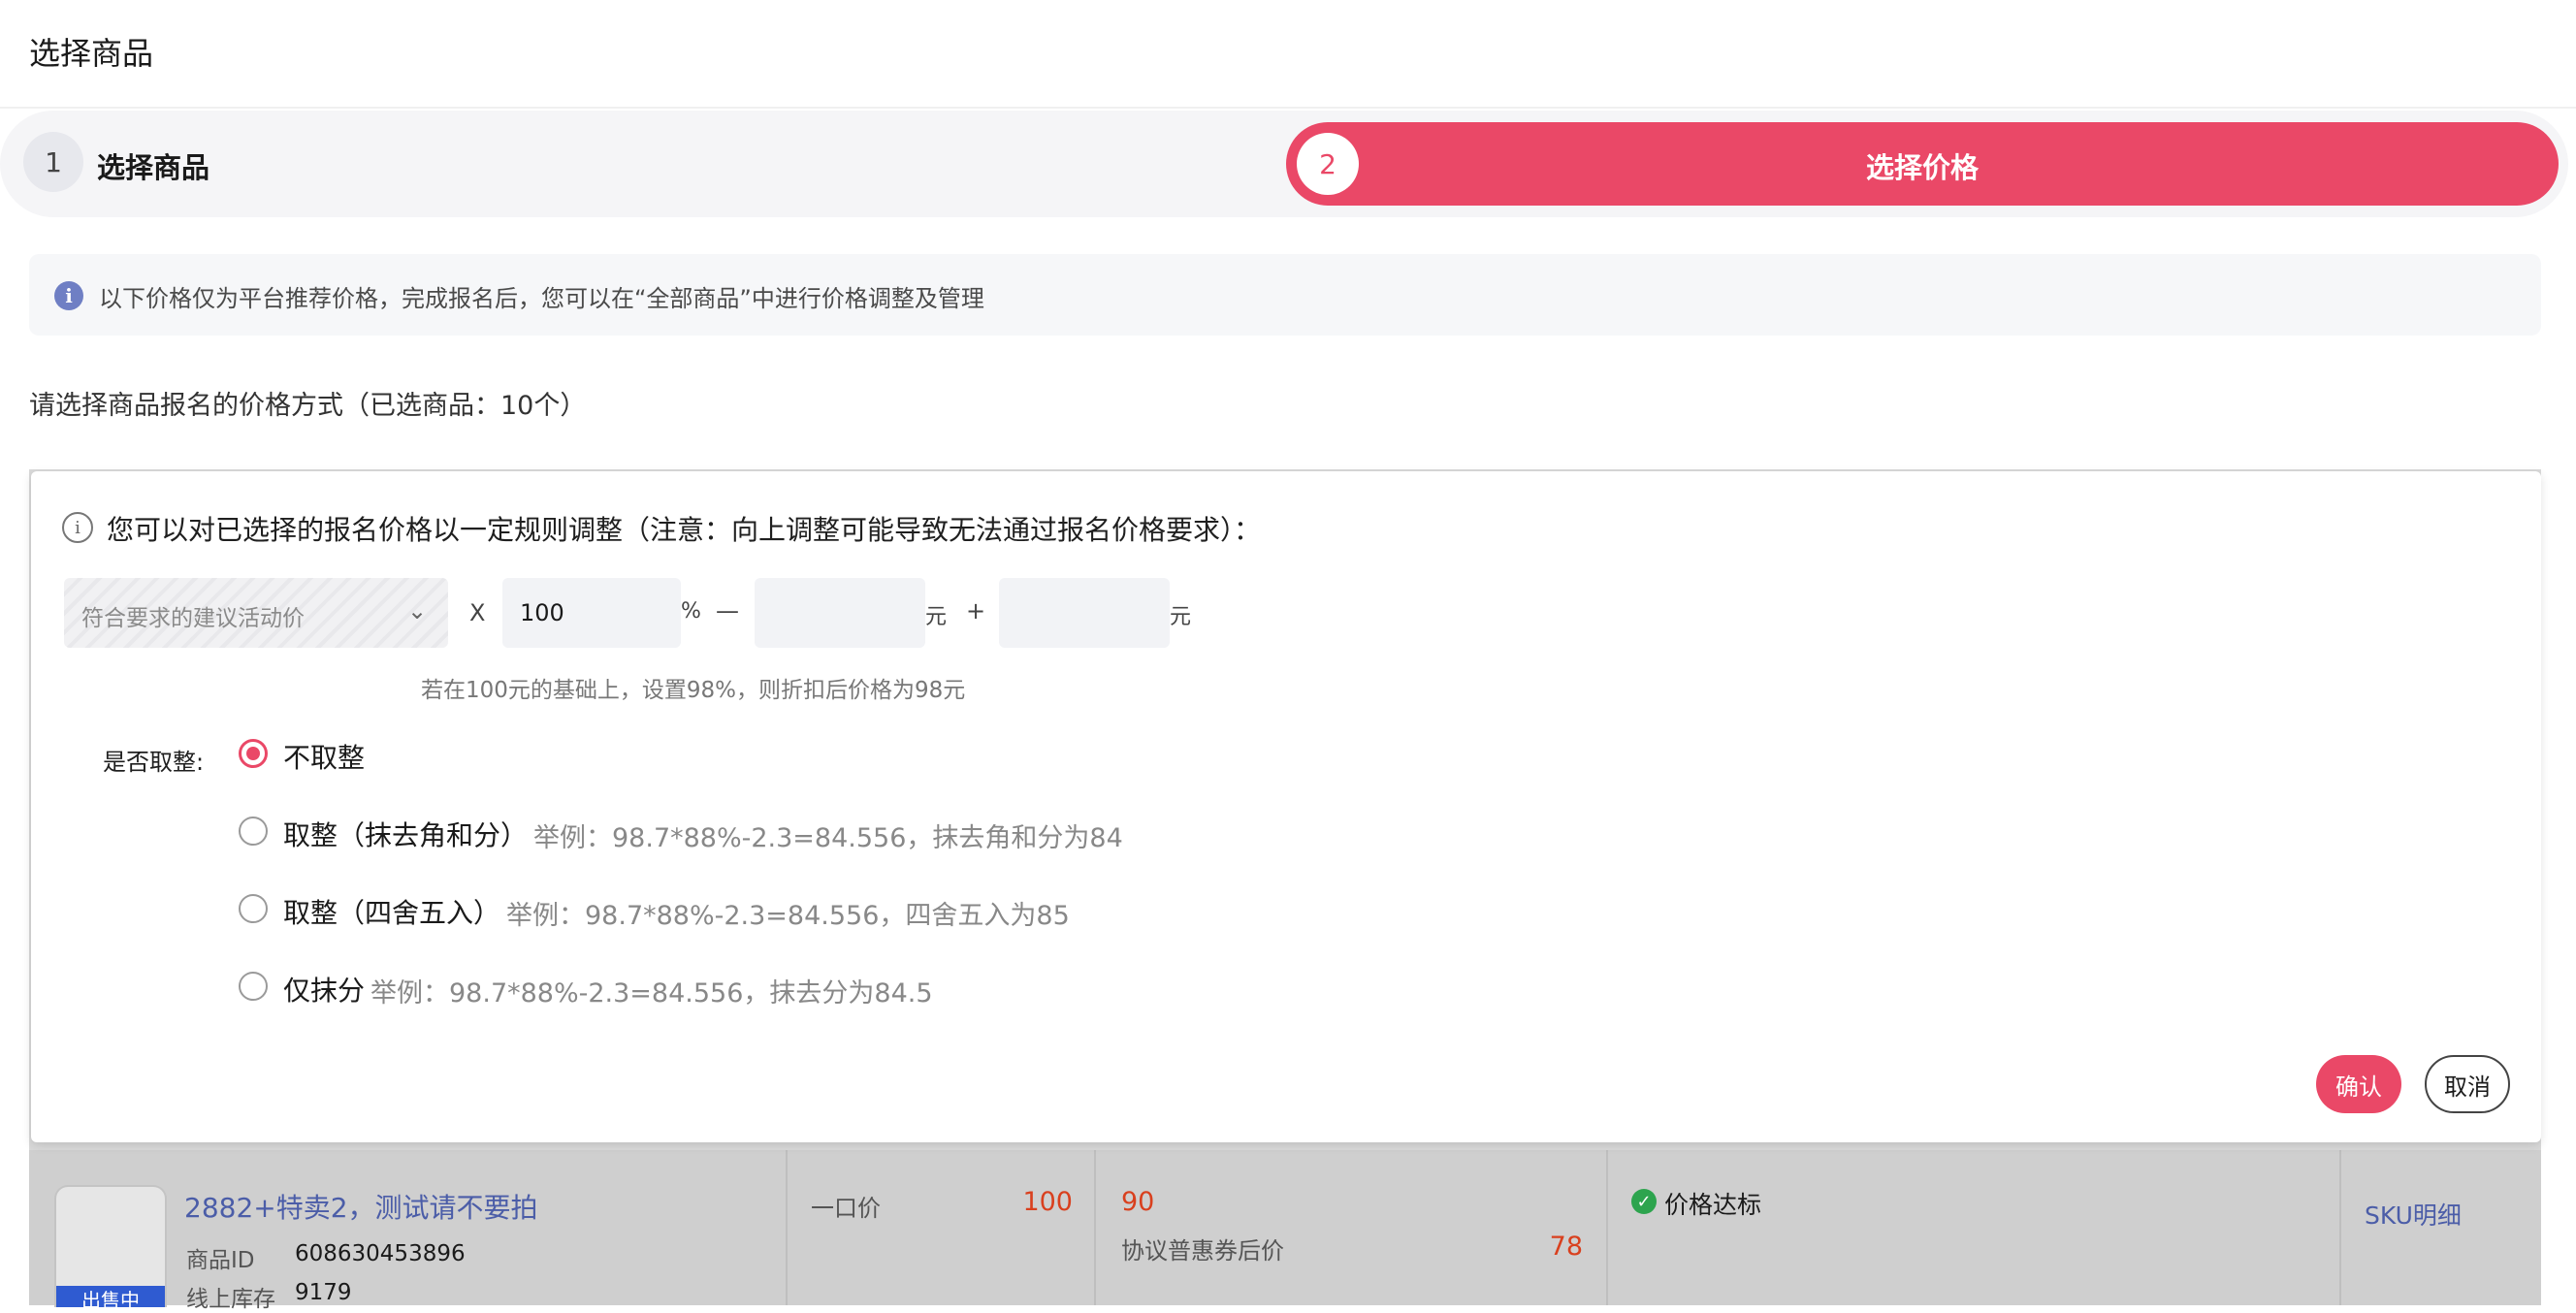  I want to click on info-icon: i, so click(68, 295).